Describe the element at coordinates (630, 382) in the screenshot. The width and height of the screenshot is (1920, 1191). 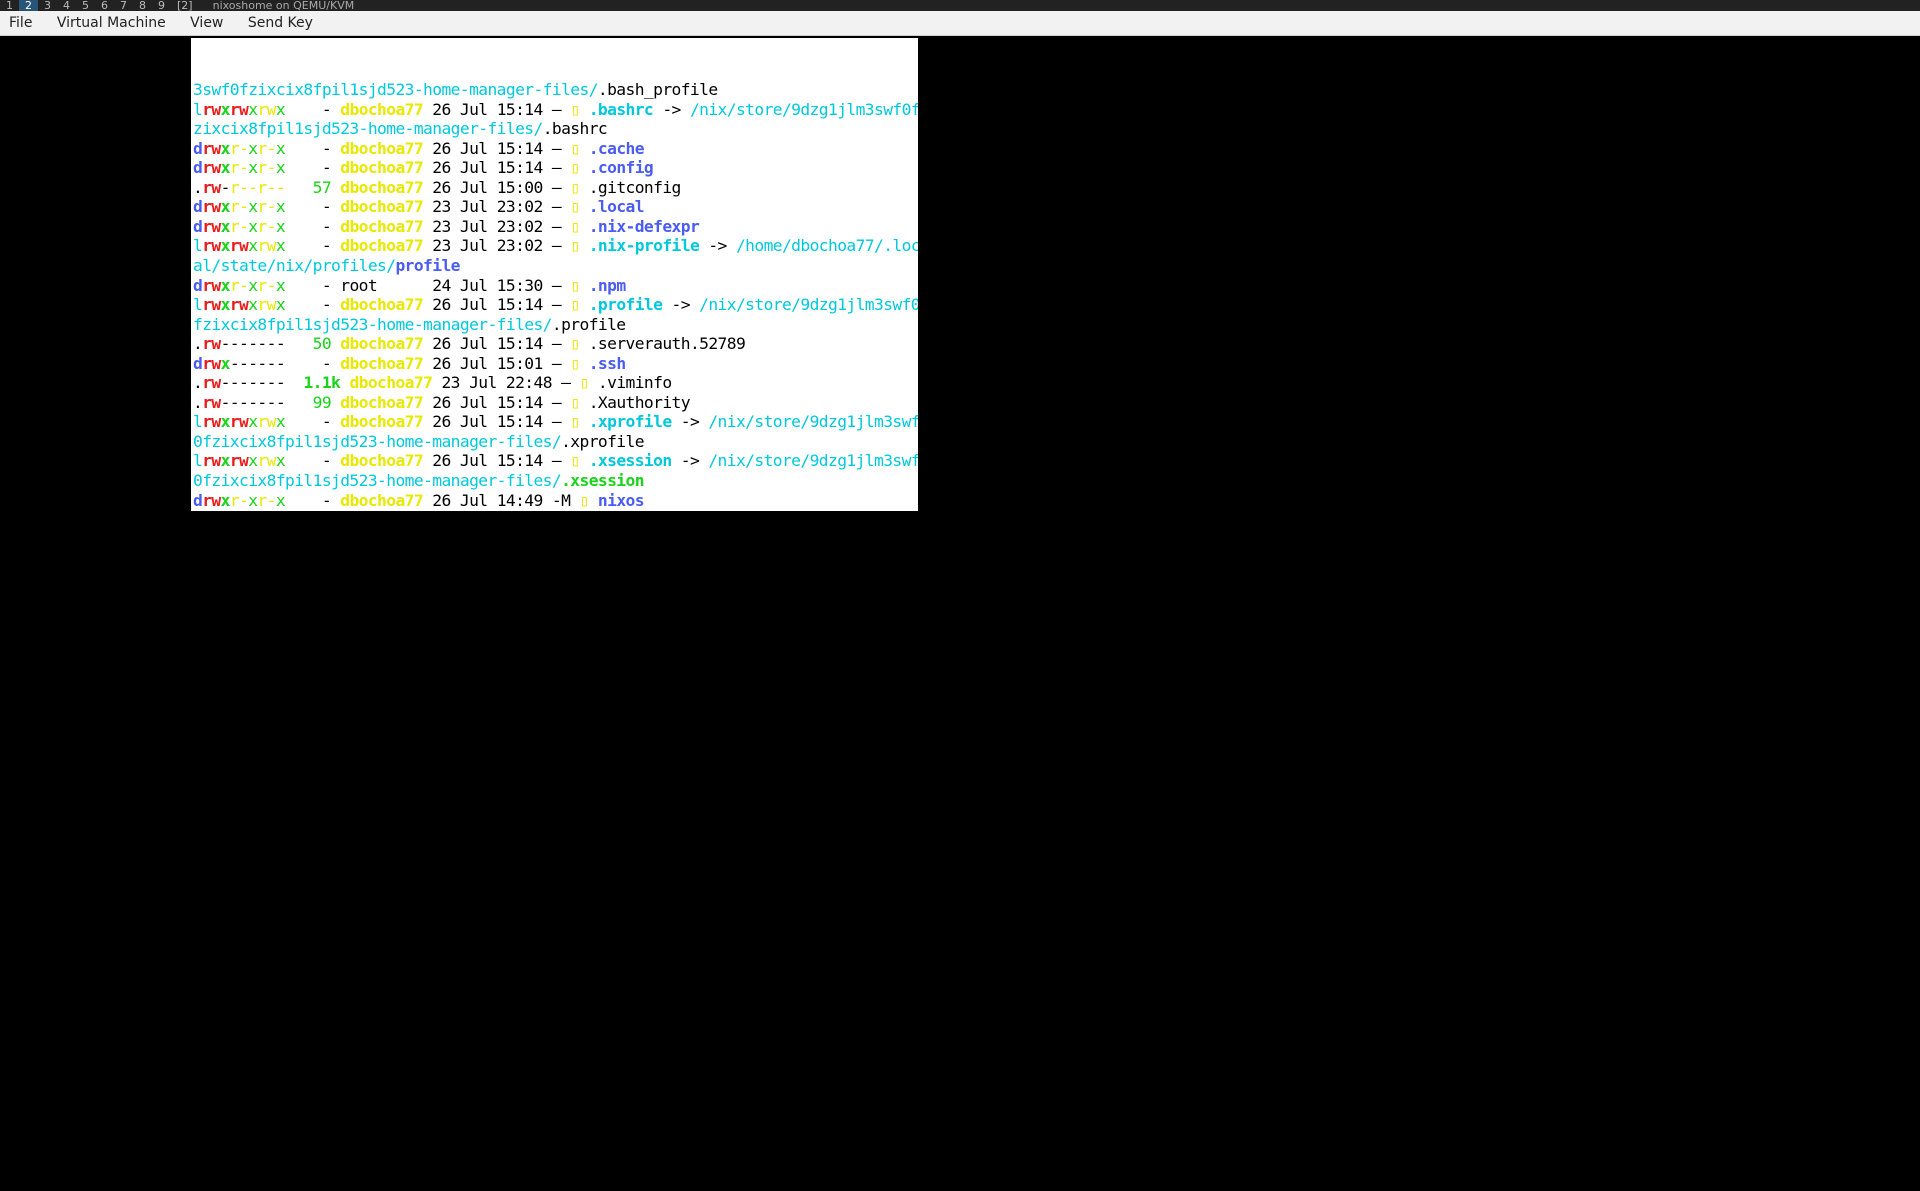
I see `terminal-text: .viminfo` at that location.